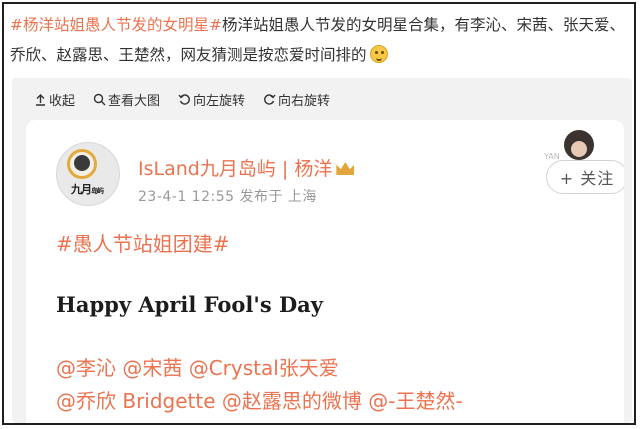 The image size is (640, 429). What do you see at coordinates (345, 168) in the screenshot?
I see `crown-icon` at bounding box center [345, 168].